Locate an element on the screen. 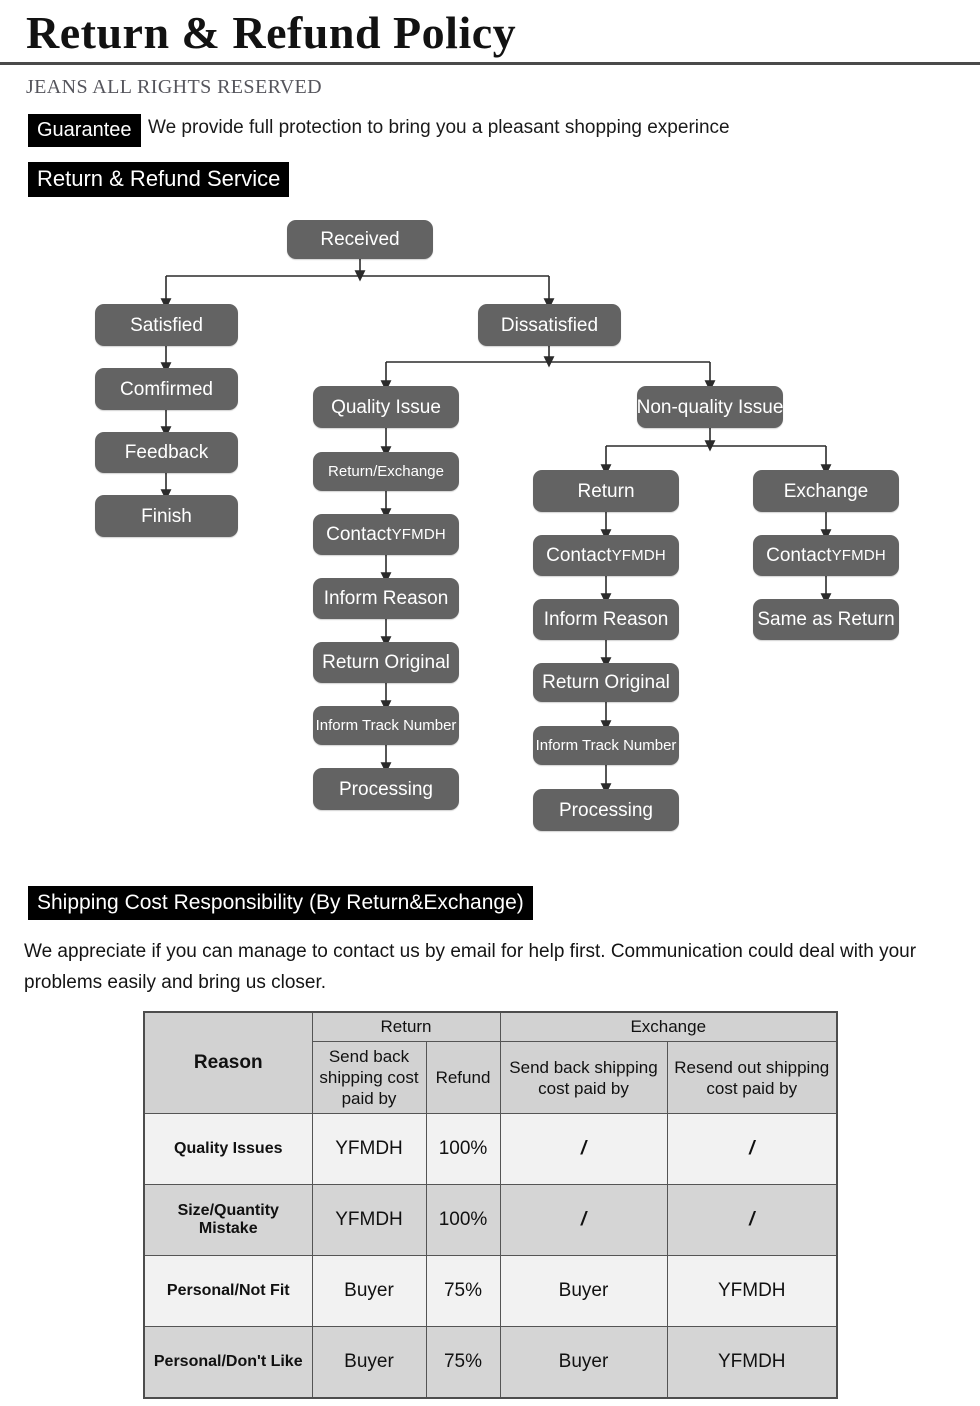 The width and height of the screenshot is (980, 1406). flow-node-label: Comfirmed is located at coordinates (166, 389).